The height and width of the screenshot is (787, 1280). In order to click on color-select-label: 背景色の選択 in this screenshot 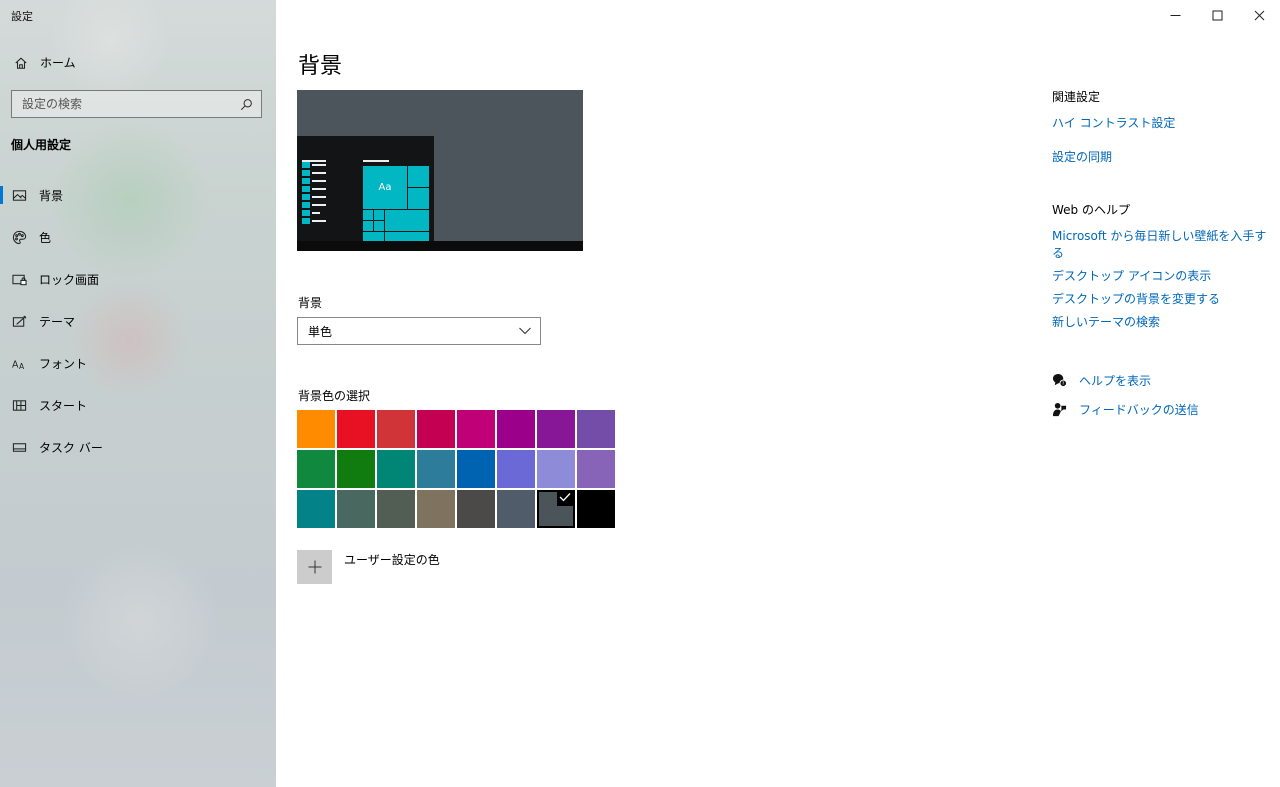, I will do `click(334, 396)`.